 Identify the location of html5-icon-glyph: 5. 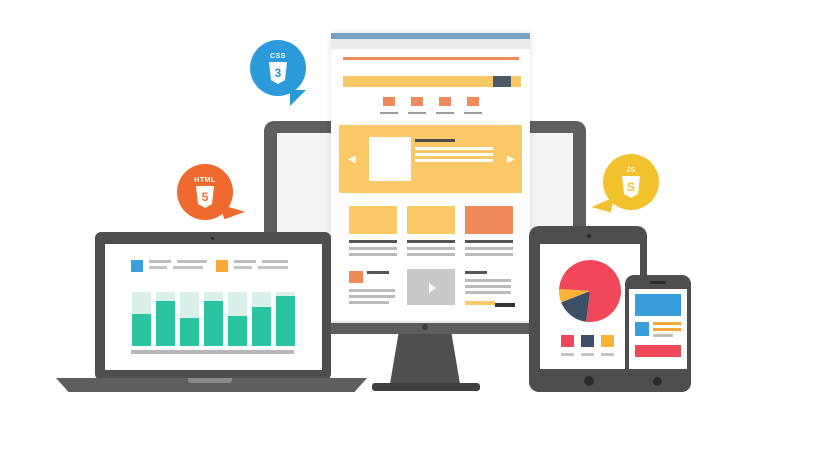
(205, 197).